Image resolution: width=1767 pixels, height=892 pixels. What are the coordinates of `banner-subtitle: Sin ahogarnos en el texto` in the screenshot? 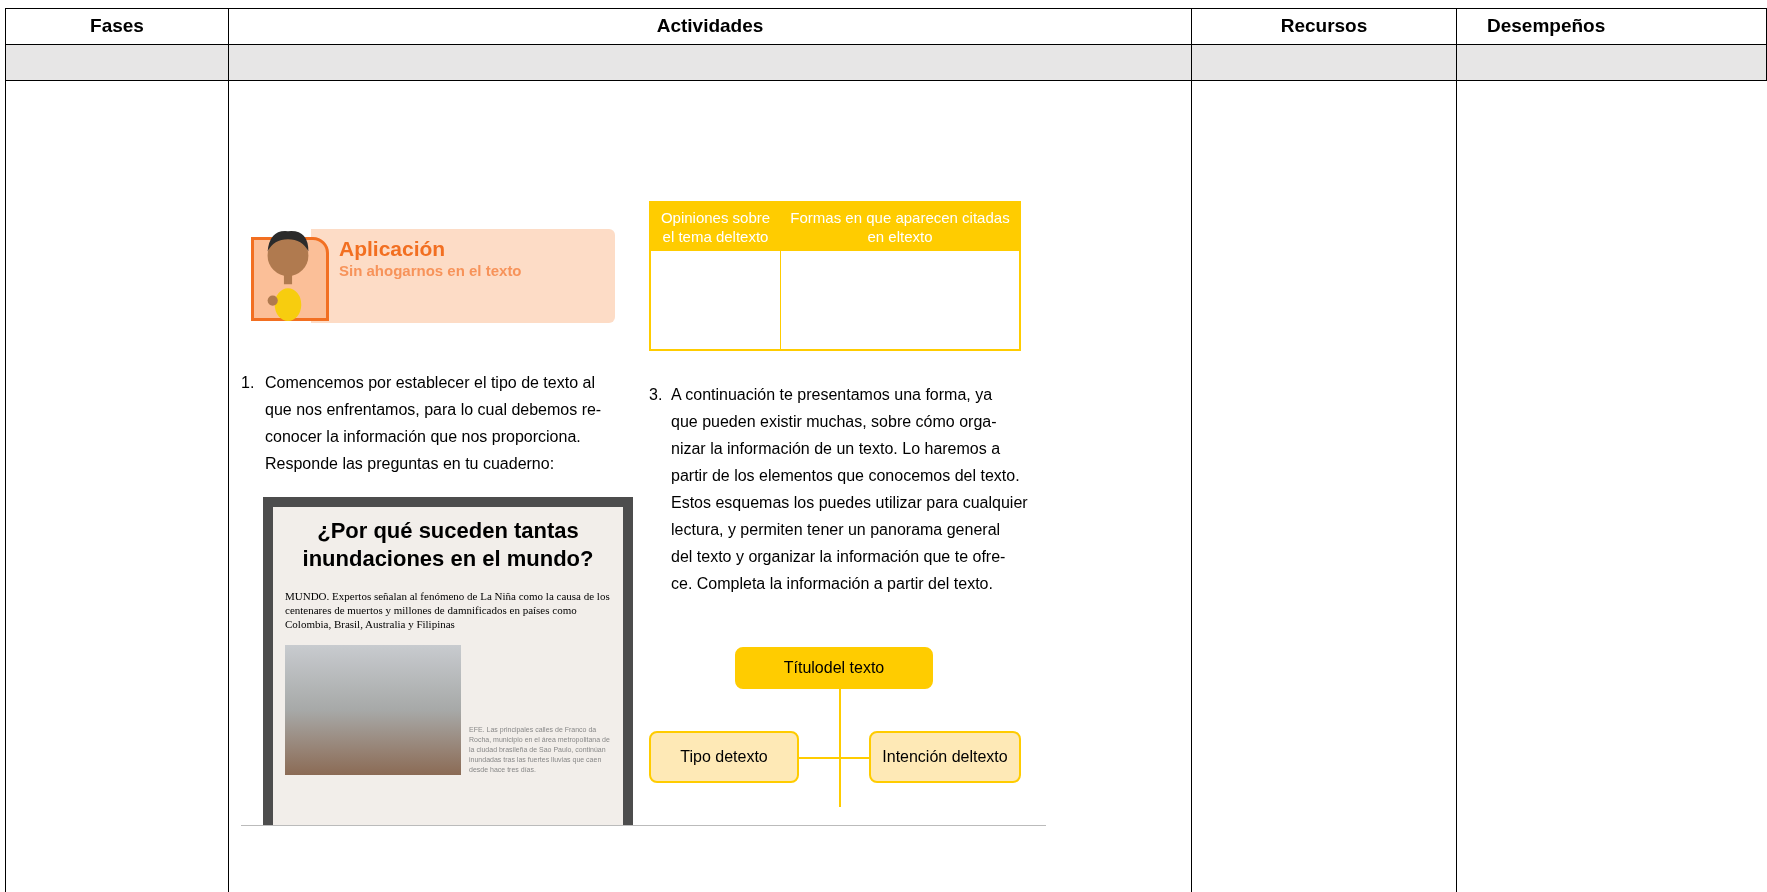 It's located at (430, 271).